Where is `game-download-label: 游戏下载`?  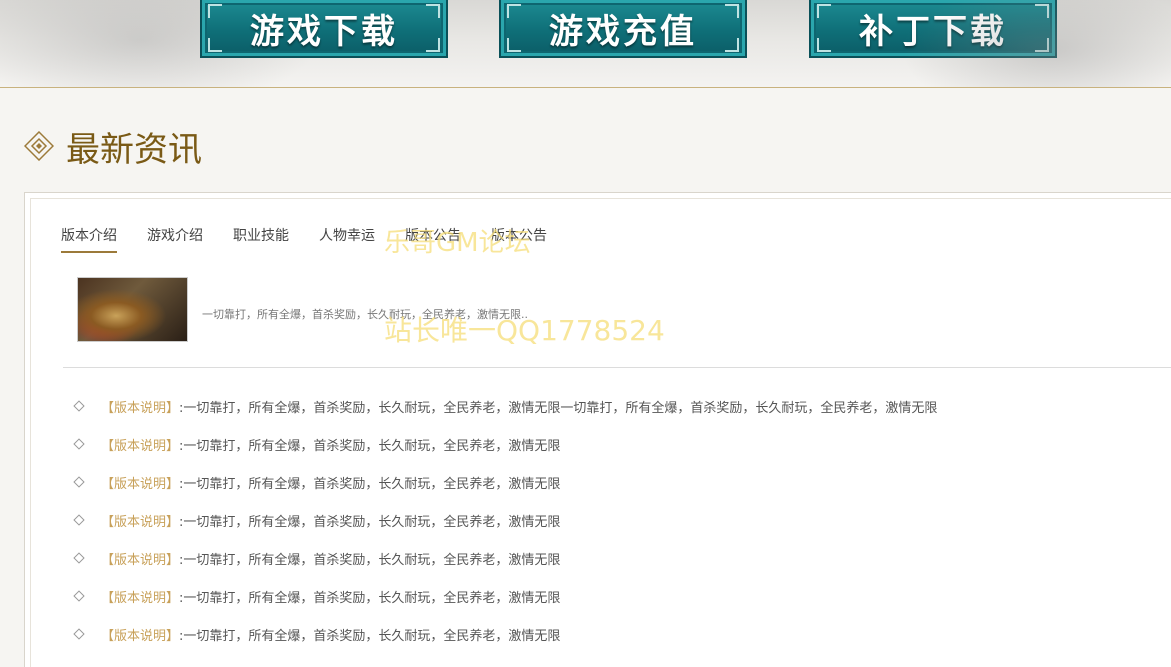 game-download-label: 游戏下载 is located at coordinates (324, 31).